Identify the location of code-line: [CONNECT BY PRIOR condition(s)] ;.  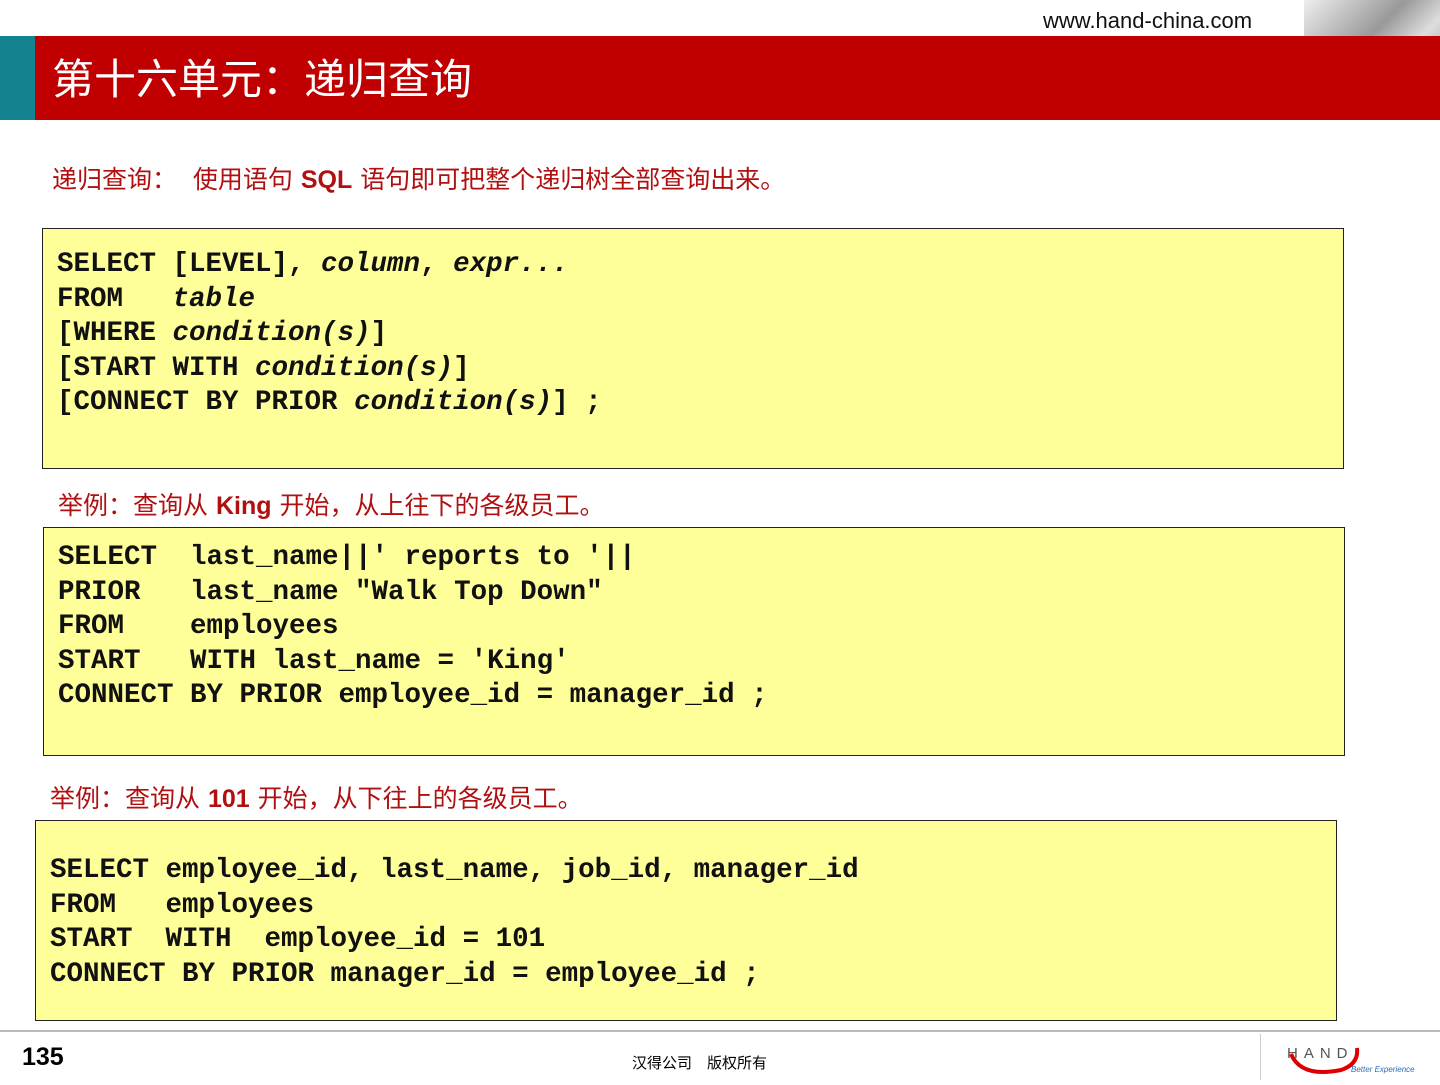
(329, 403).